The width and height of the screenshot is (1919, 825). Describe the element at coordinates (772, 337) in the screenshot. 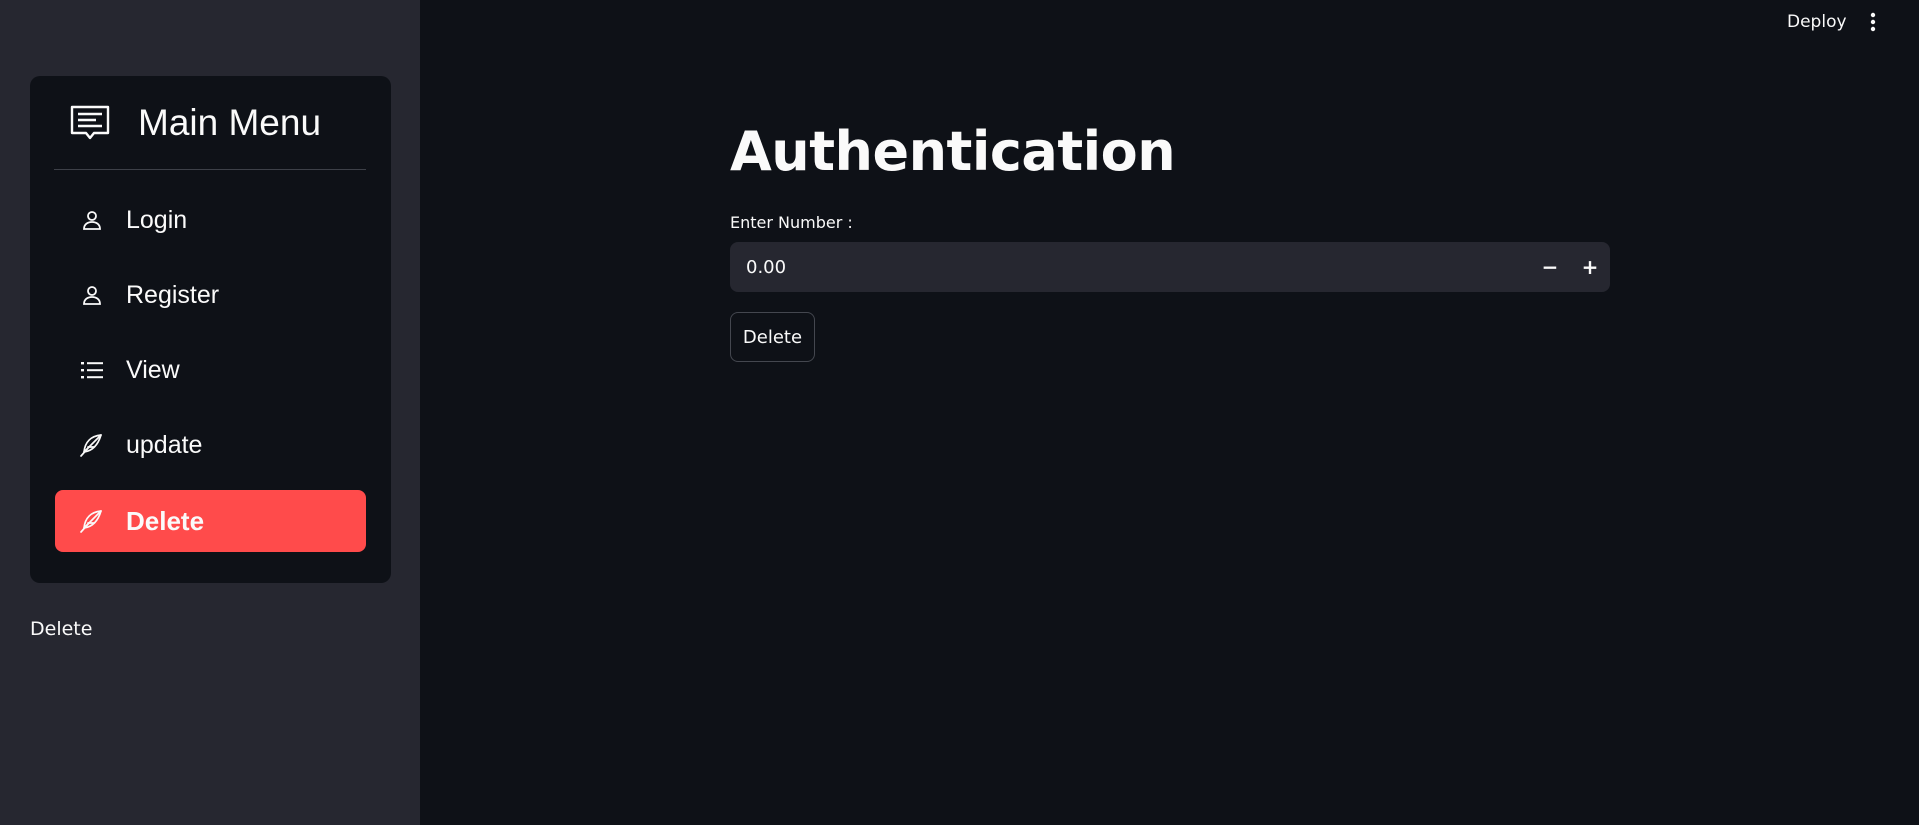

I see `delete-button: Delete` at that location.